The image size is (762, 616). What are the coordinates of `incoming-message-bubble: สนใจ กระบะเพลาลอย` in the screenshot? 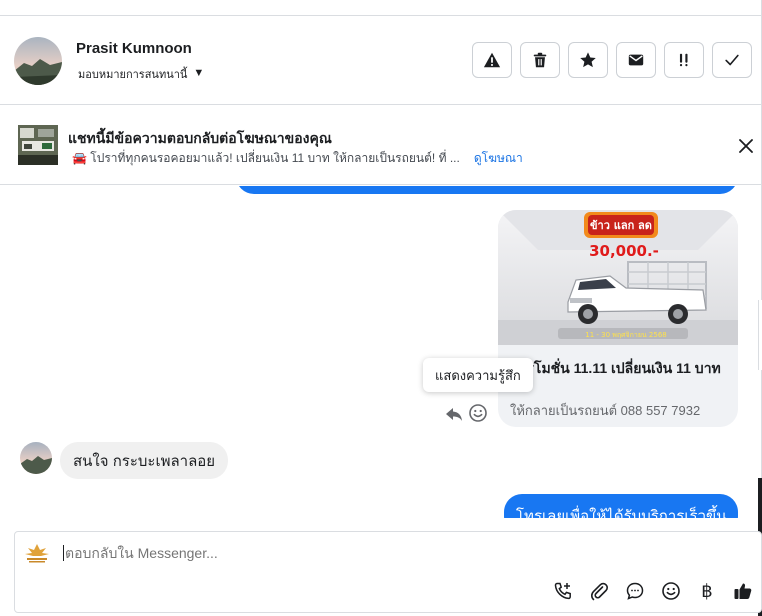 It's located at (144, 460).